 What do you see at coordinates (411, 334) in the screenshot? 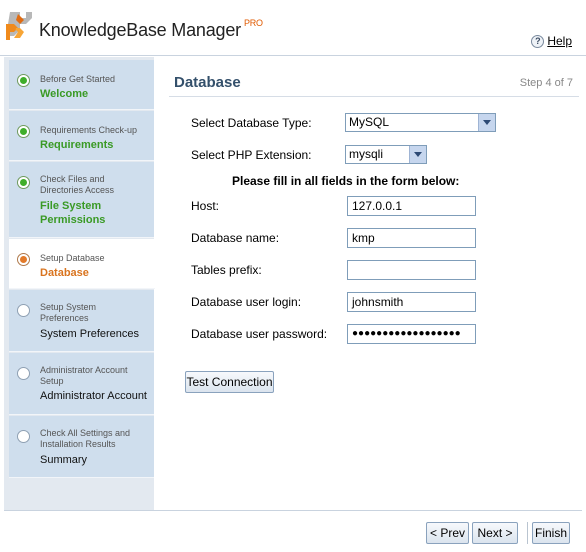
I see `db-user-password-input: ●●●●●●●●●●●●●●●●●●` at bounding box center [411, 334].